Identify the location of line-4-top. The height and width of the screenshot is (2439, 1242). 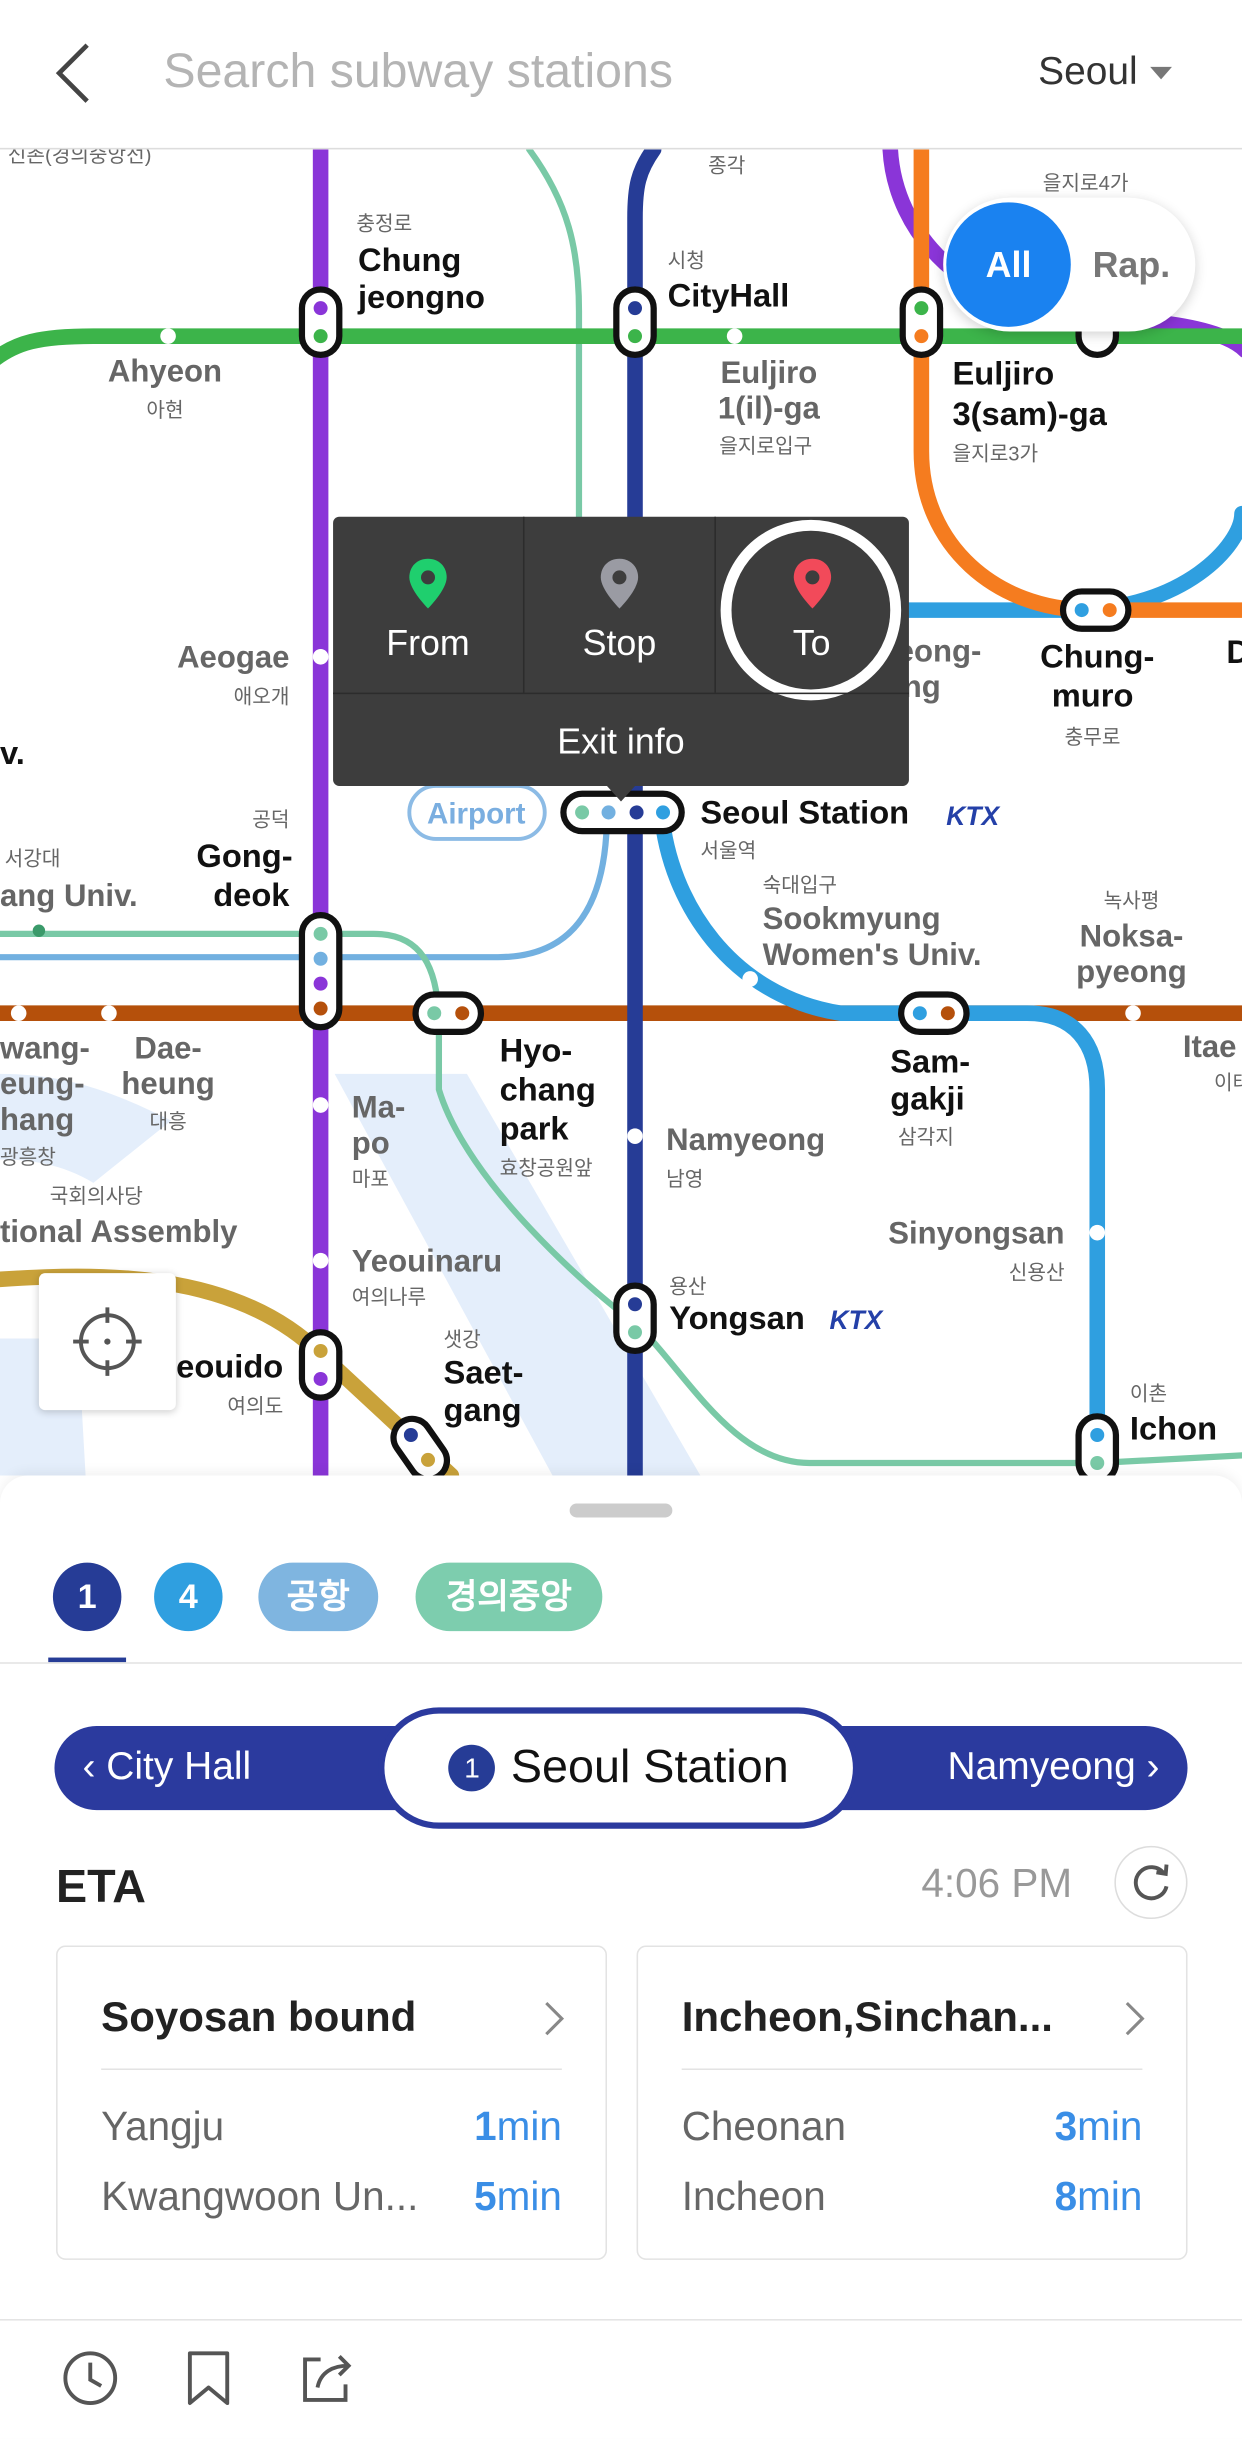
(1052, 561).